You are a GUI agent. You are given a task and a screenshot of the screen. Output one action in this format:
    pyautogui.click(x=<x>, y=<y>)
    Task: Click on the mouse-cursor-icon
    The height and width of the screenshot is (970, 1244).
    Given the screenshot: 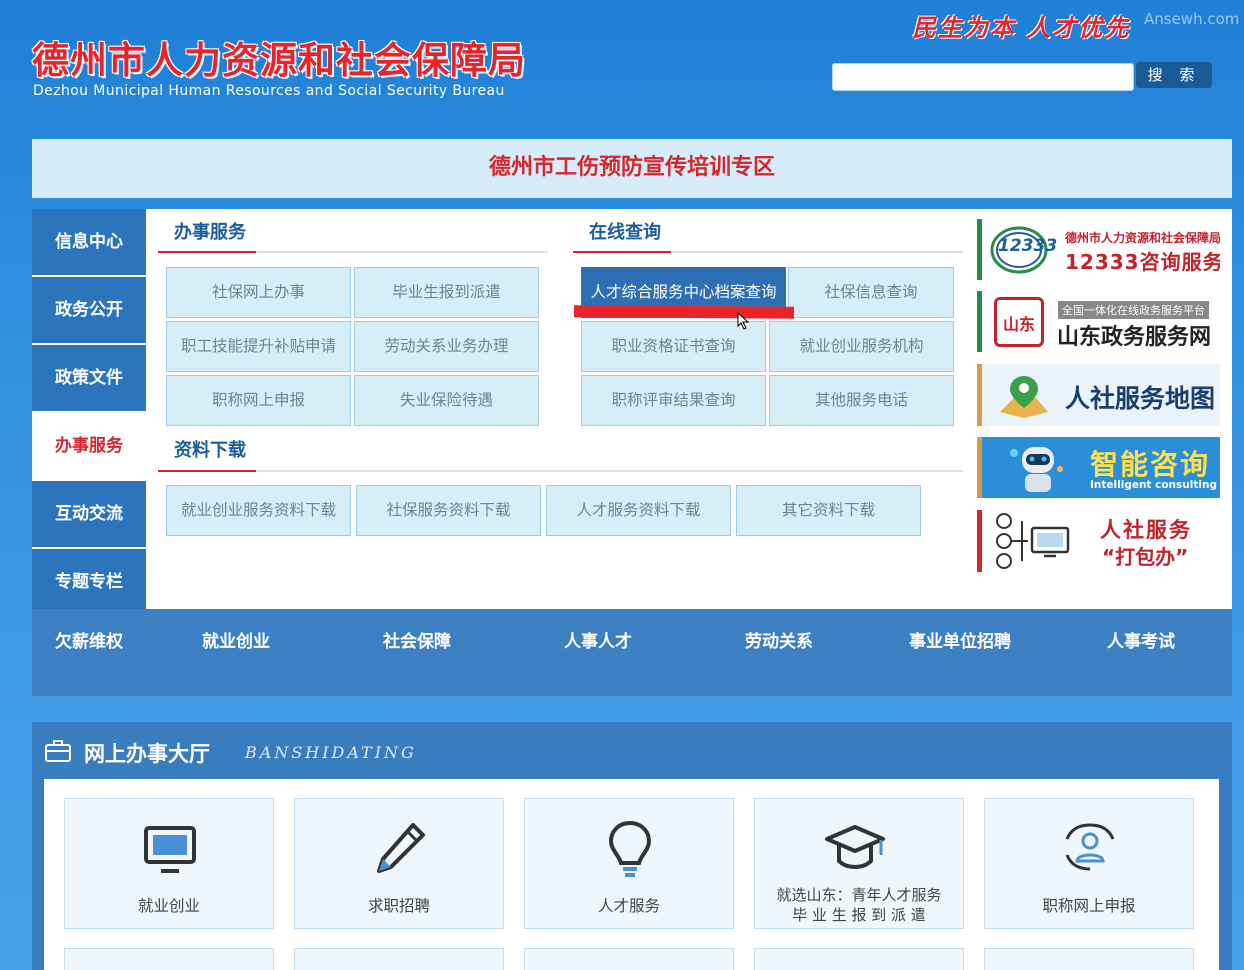 What is the action you would take?
    pyautogui.click(x=743, y=321)
    